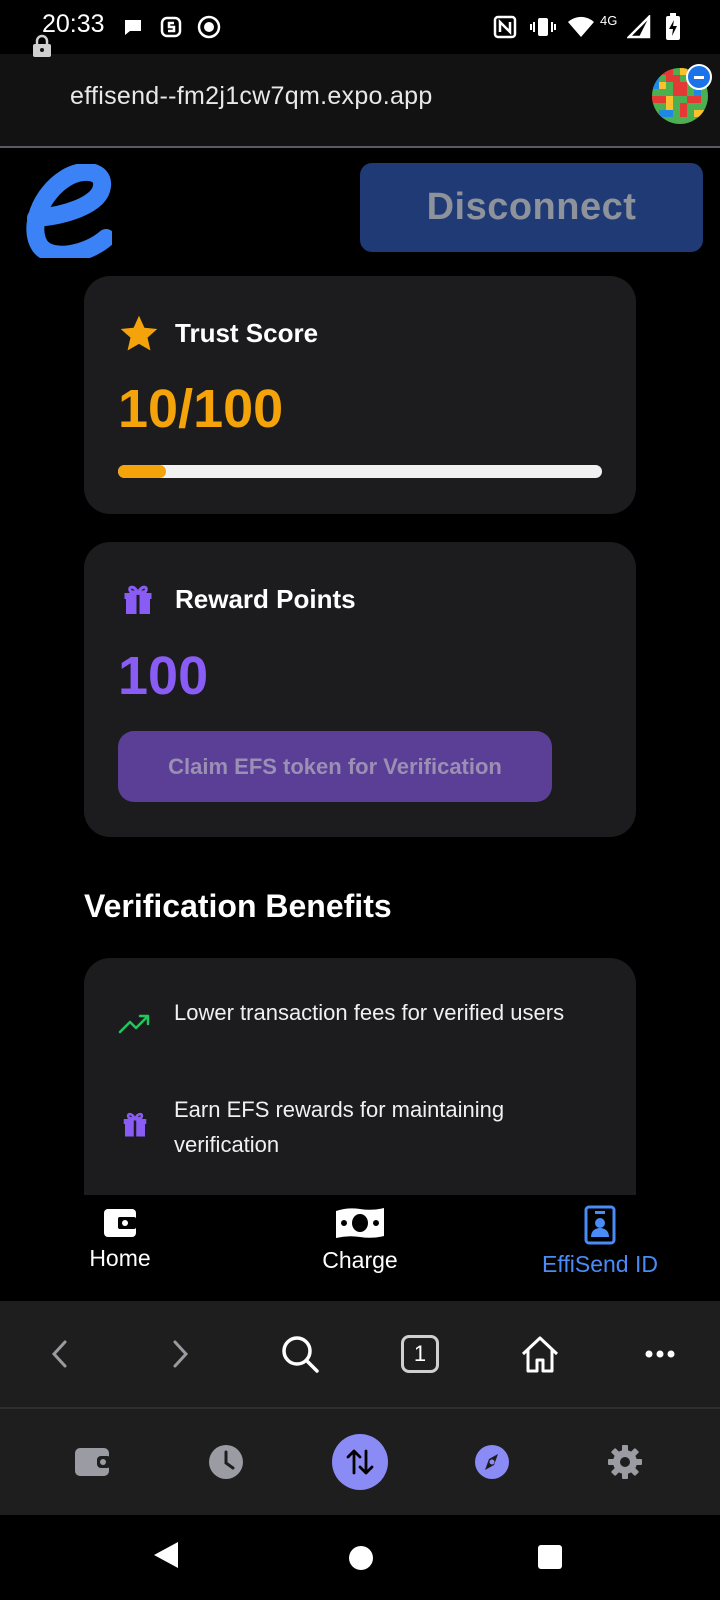 The width and height of the screenshot is (720, 1600). I want to click on id-badge-icon, so click(600, 1225).